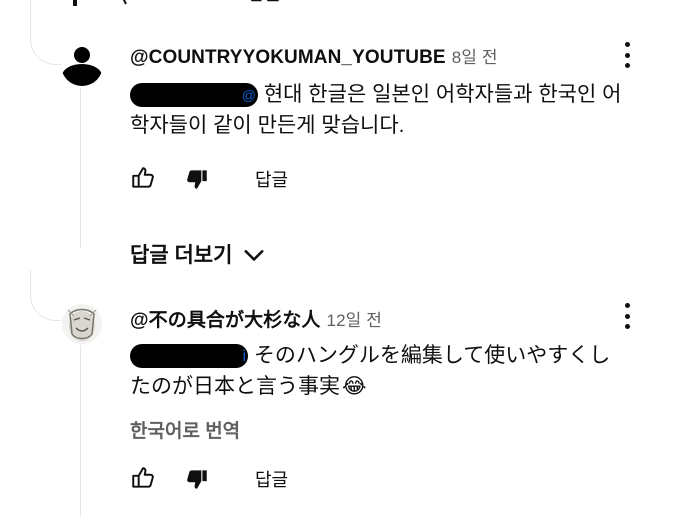  Describe the element at coordinates (249, 95) in the screenshot. I see `mention-link: @` at that location.